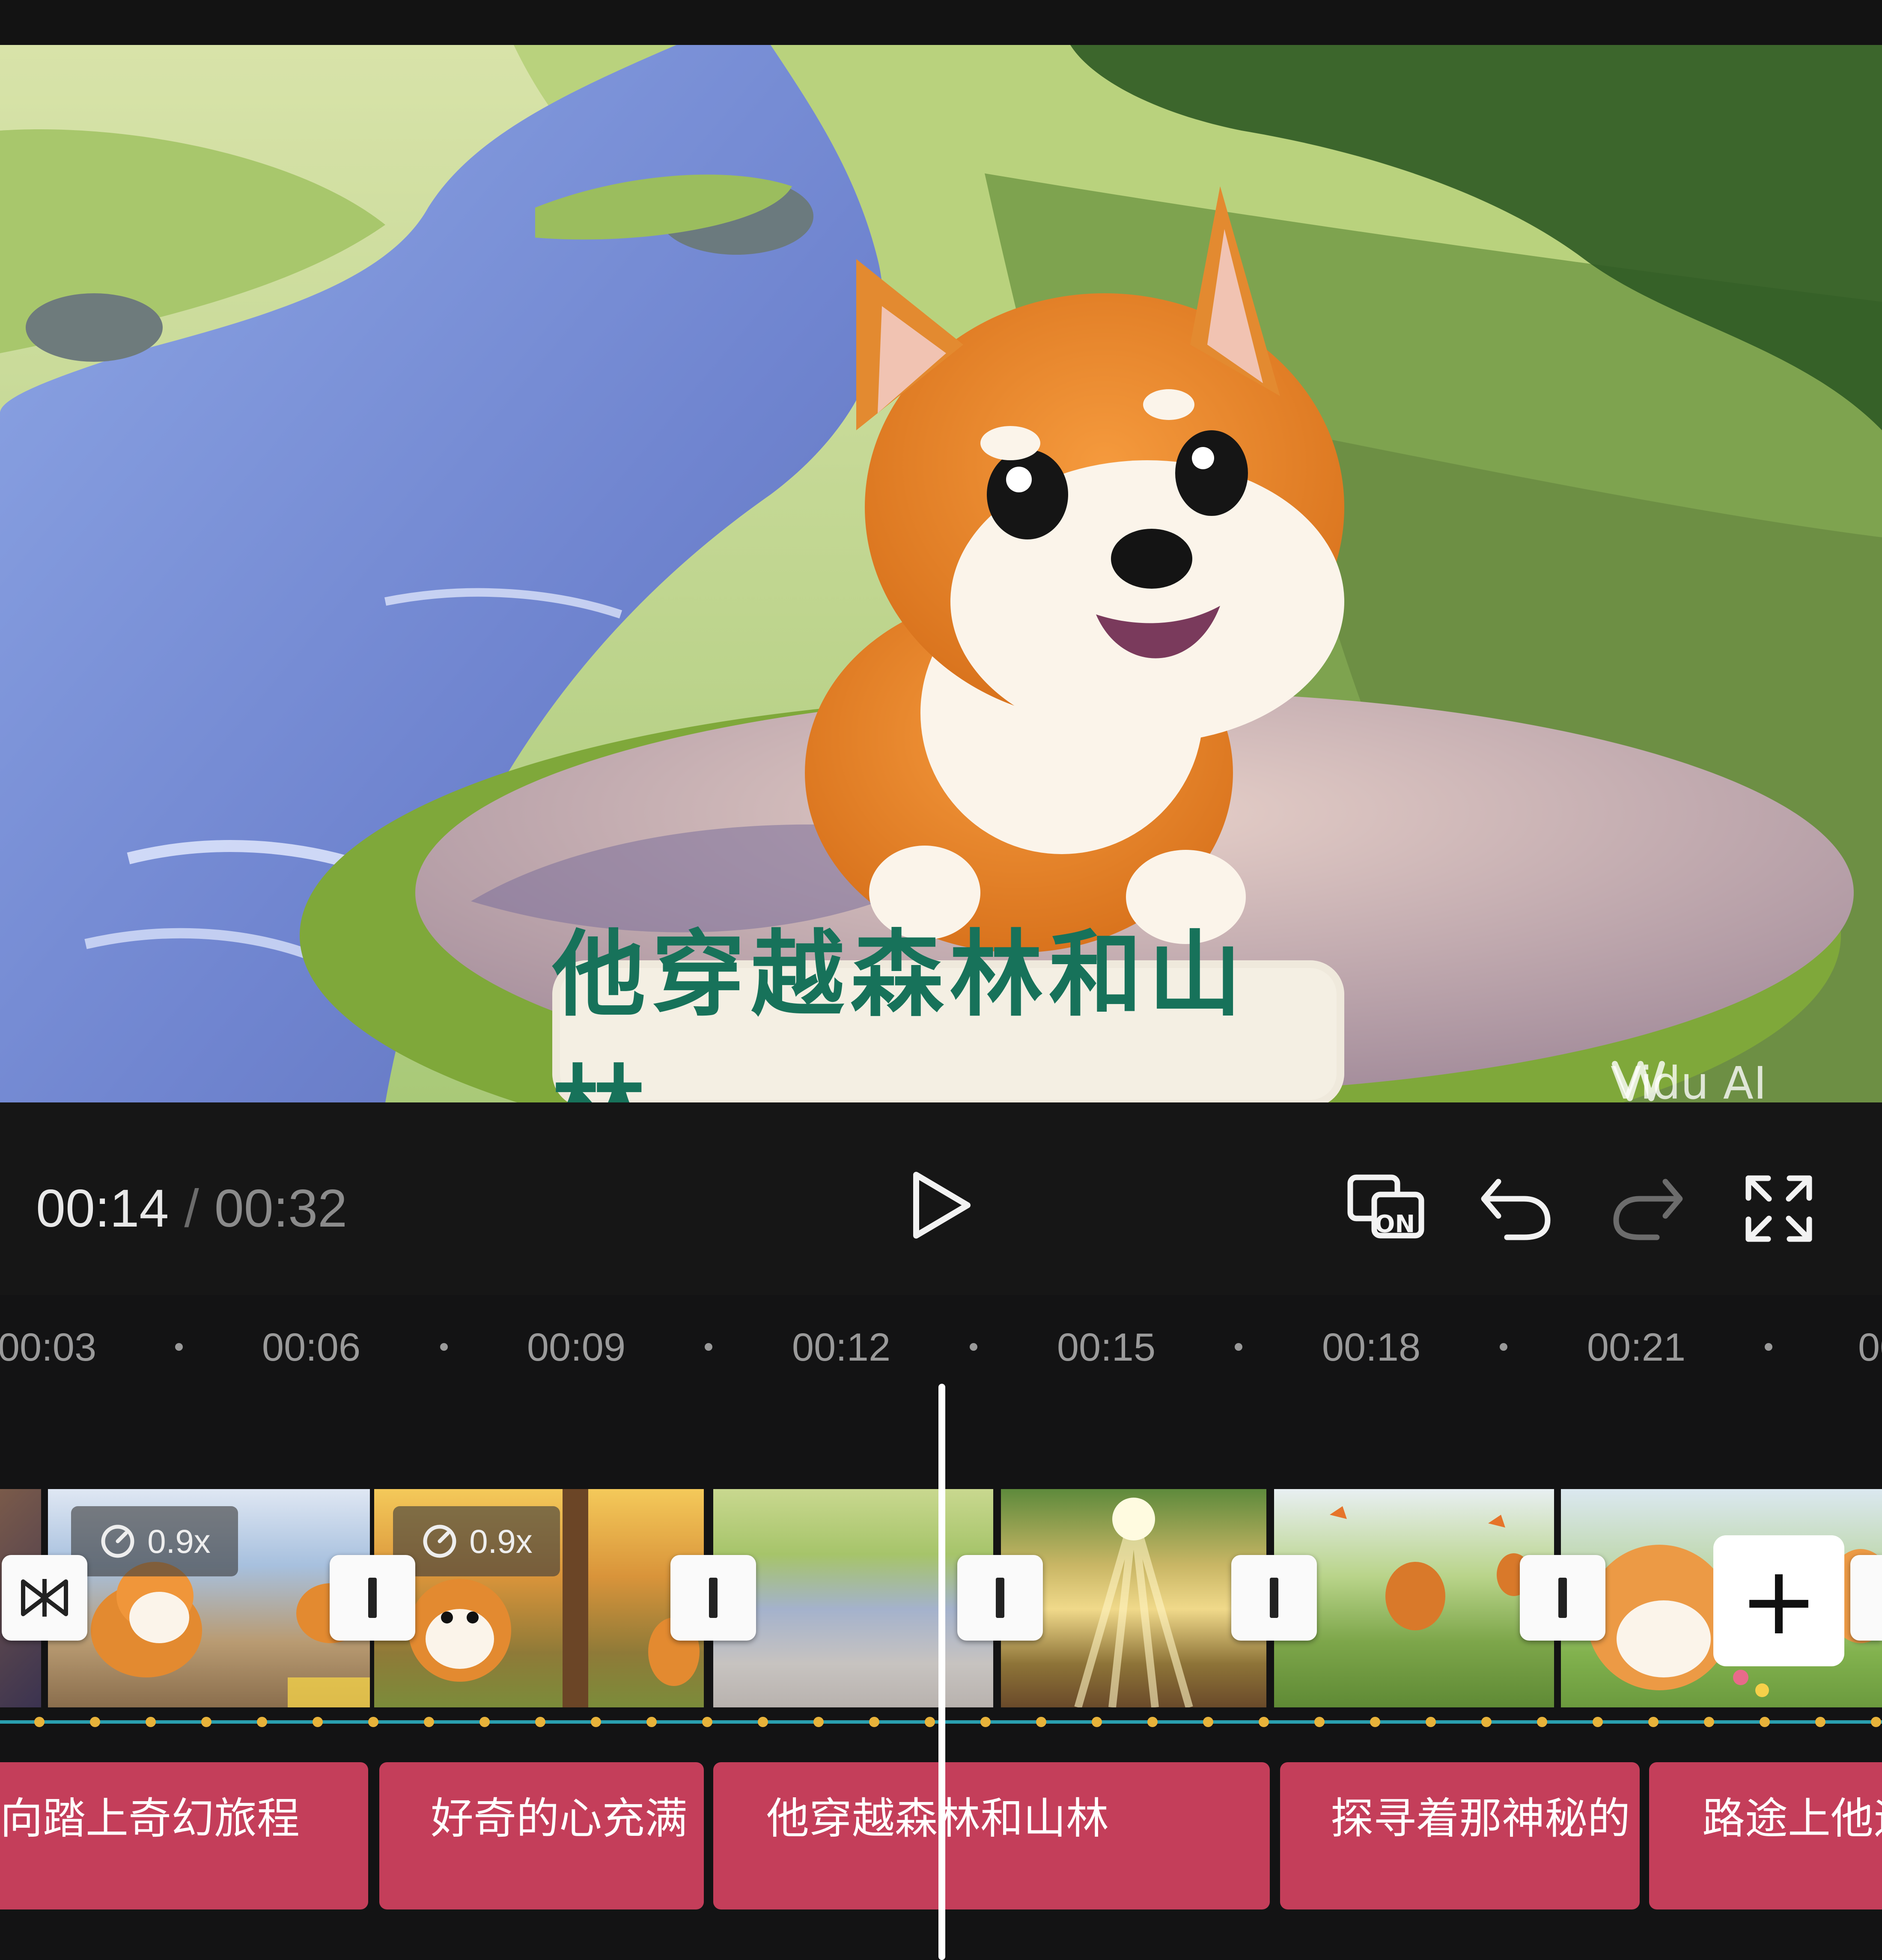  I want to click on undo-icon, so click(1516, 1207).